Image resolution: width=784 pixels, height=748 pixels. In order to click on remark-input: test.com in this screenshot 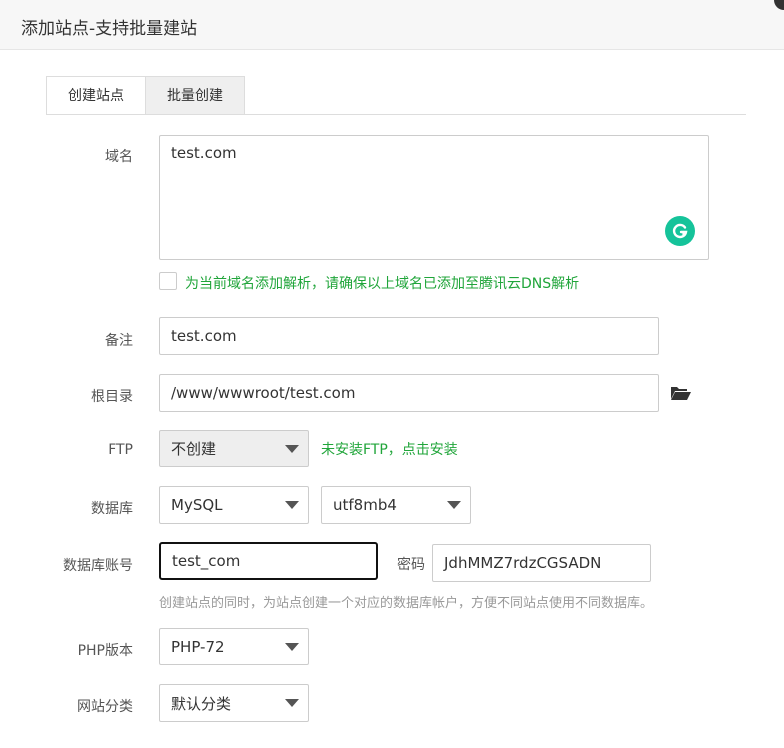, I will do `click(409, 336)`.